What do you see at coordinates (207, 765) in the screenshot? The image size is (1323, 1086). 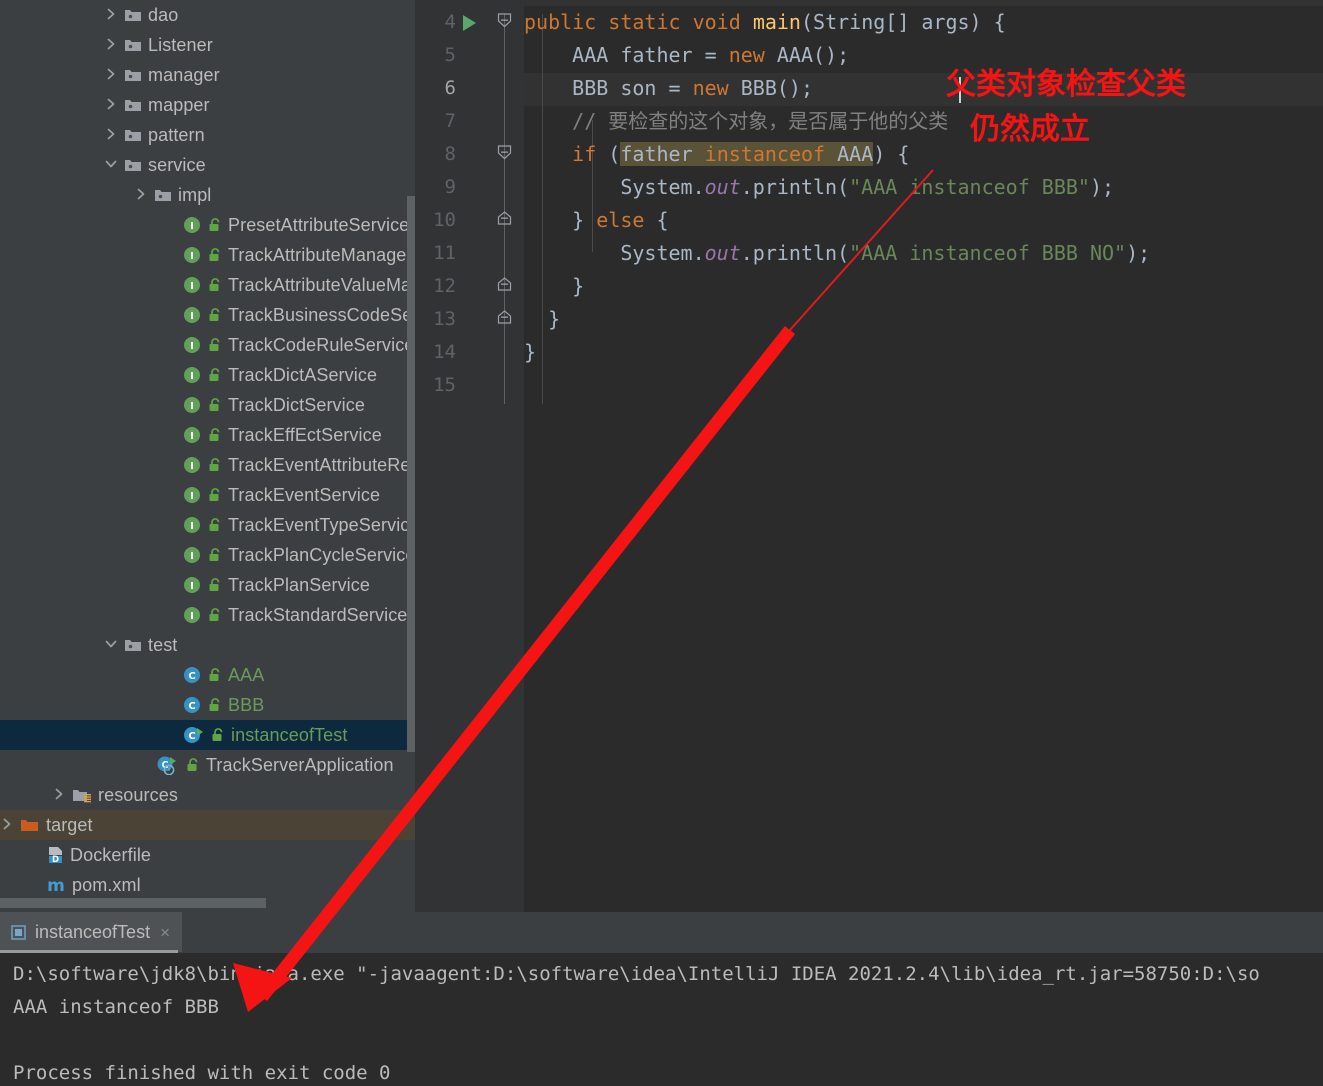 I see `tree-item-trackserverapplication: C TrackServerApplication` at bounding box center [207, 765].